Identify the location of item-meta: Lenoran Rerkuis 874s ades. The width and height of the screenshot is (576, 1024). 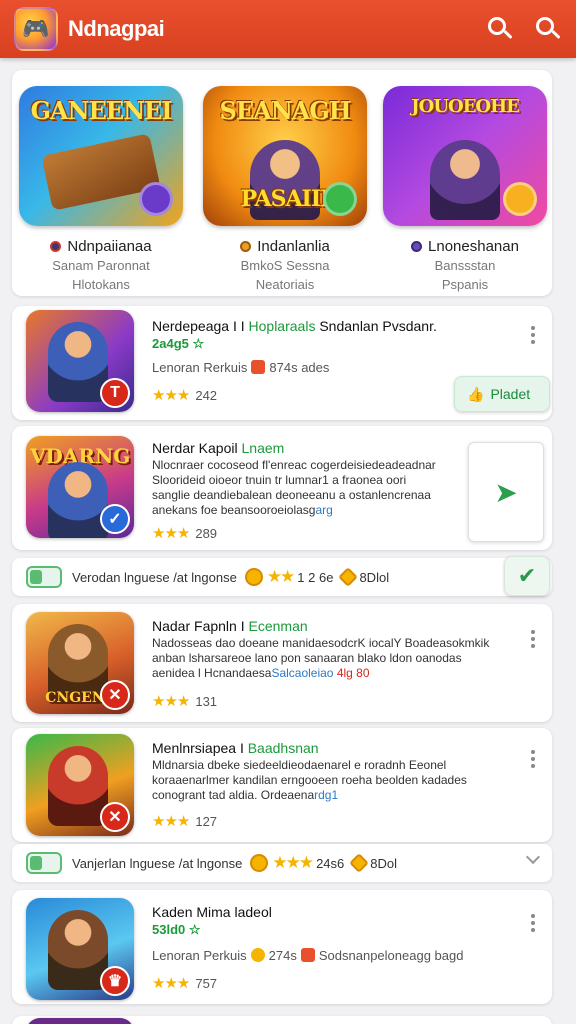
(241, 367).